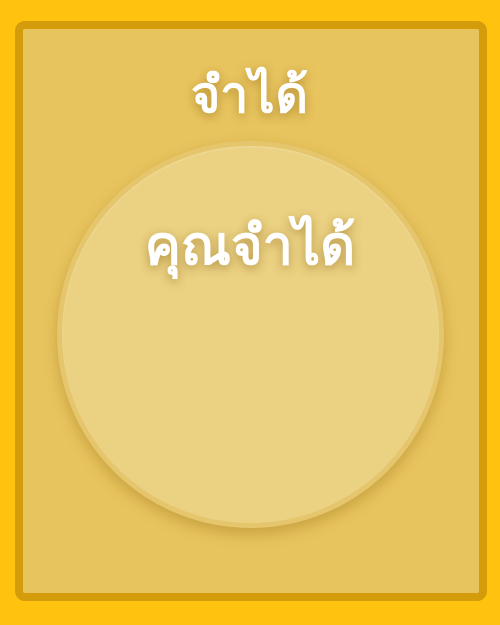  Describe the element at coordinates (250, 245) in the screenshot. I see `circle-label: คุณจำได้` at that location.